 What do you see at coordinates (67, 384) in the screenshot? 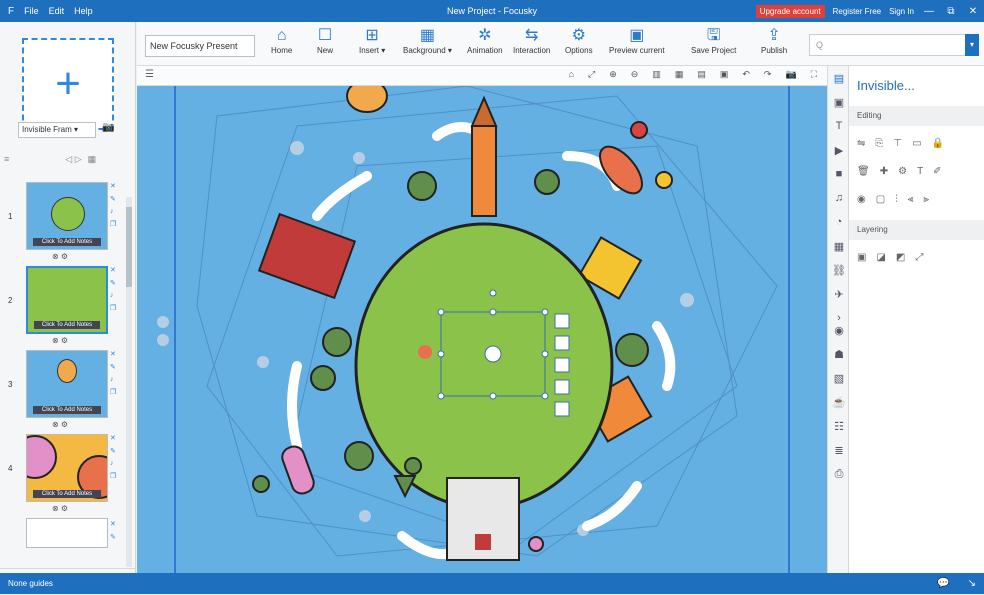
I see `frame-thumbnail-3: Click To Add Notes` at bounding box center [67, 384].